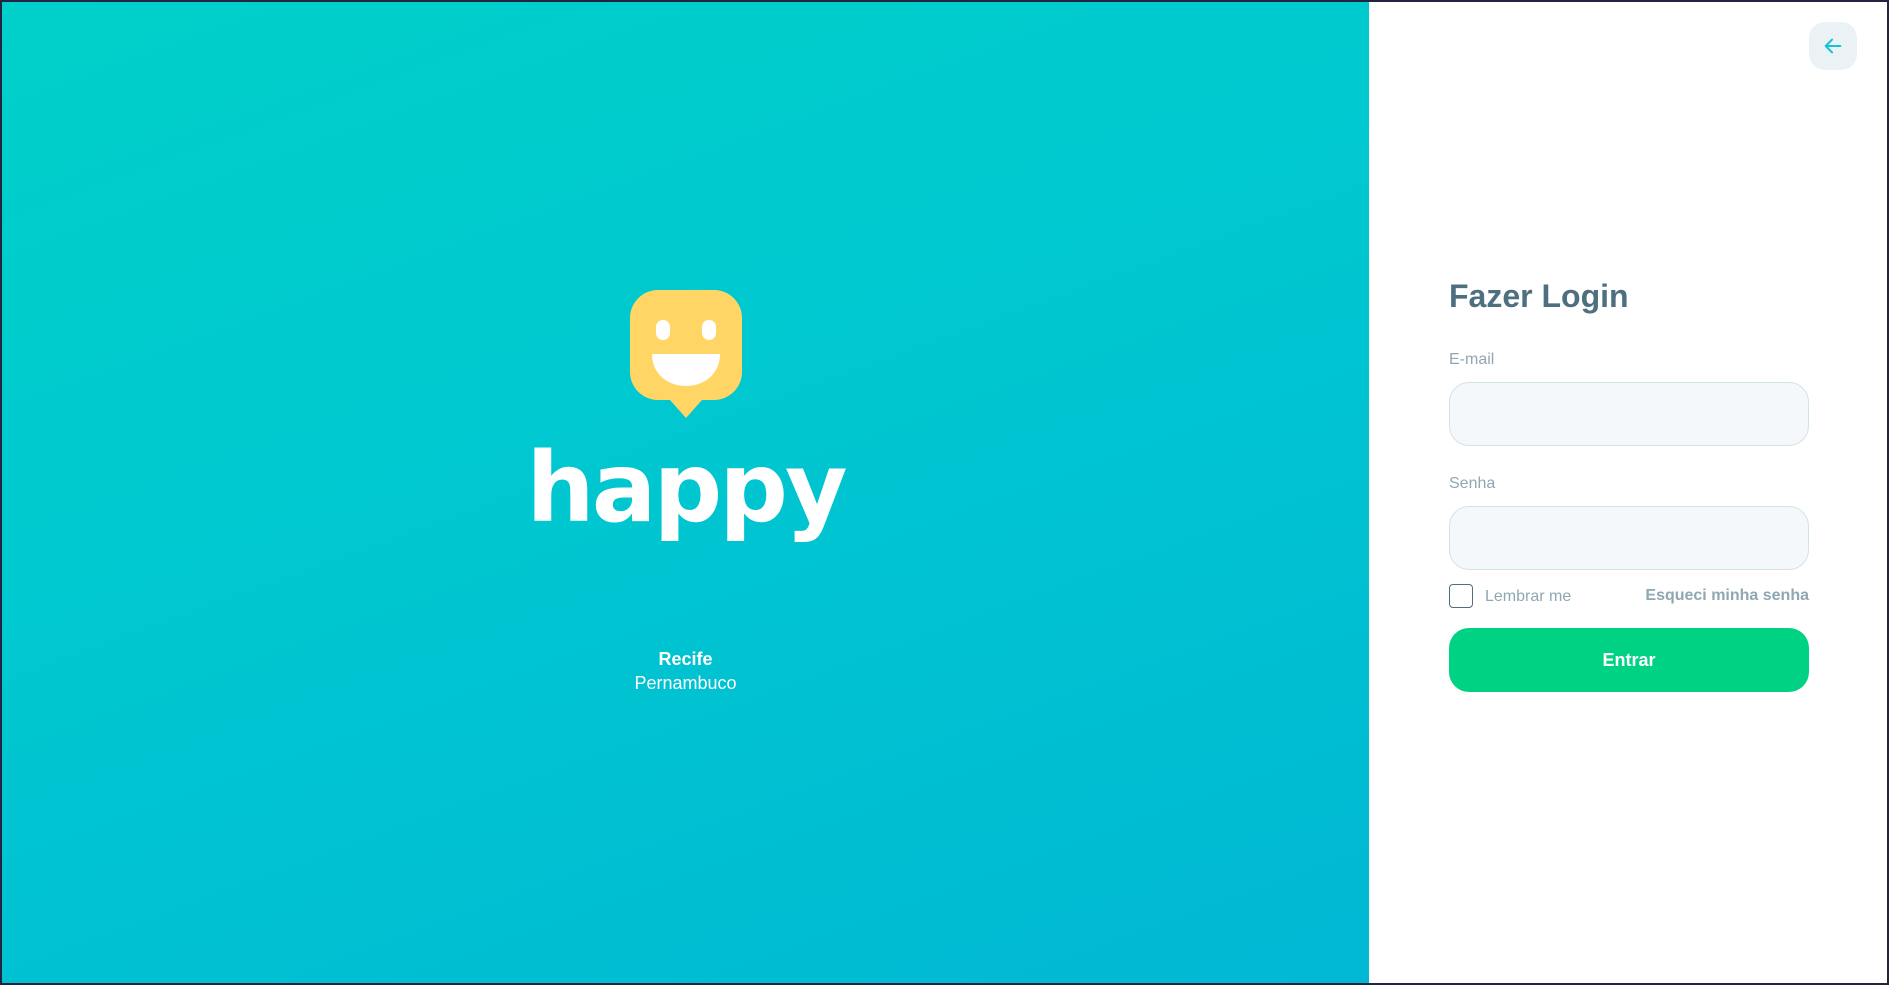  Describe the element at coordinates (686, 488) in the screenshot. I see `brand-wordmark: happy` at that location.